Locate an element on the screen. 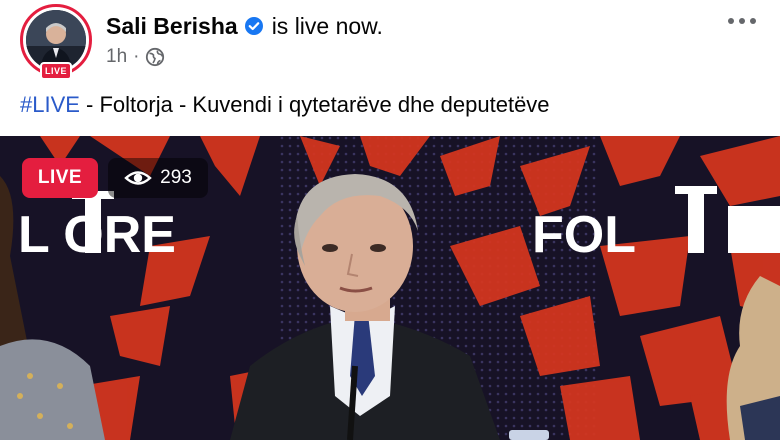 The height and width of the screenshot is (440, 780). caption-hashtag-link: #LIVE is located at coordinates (50, 104).